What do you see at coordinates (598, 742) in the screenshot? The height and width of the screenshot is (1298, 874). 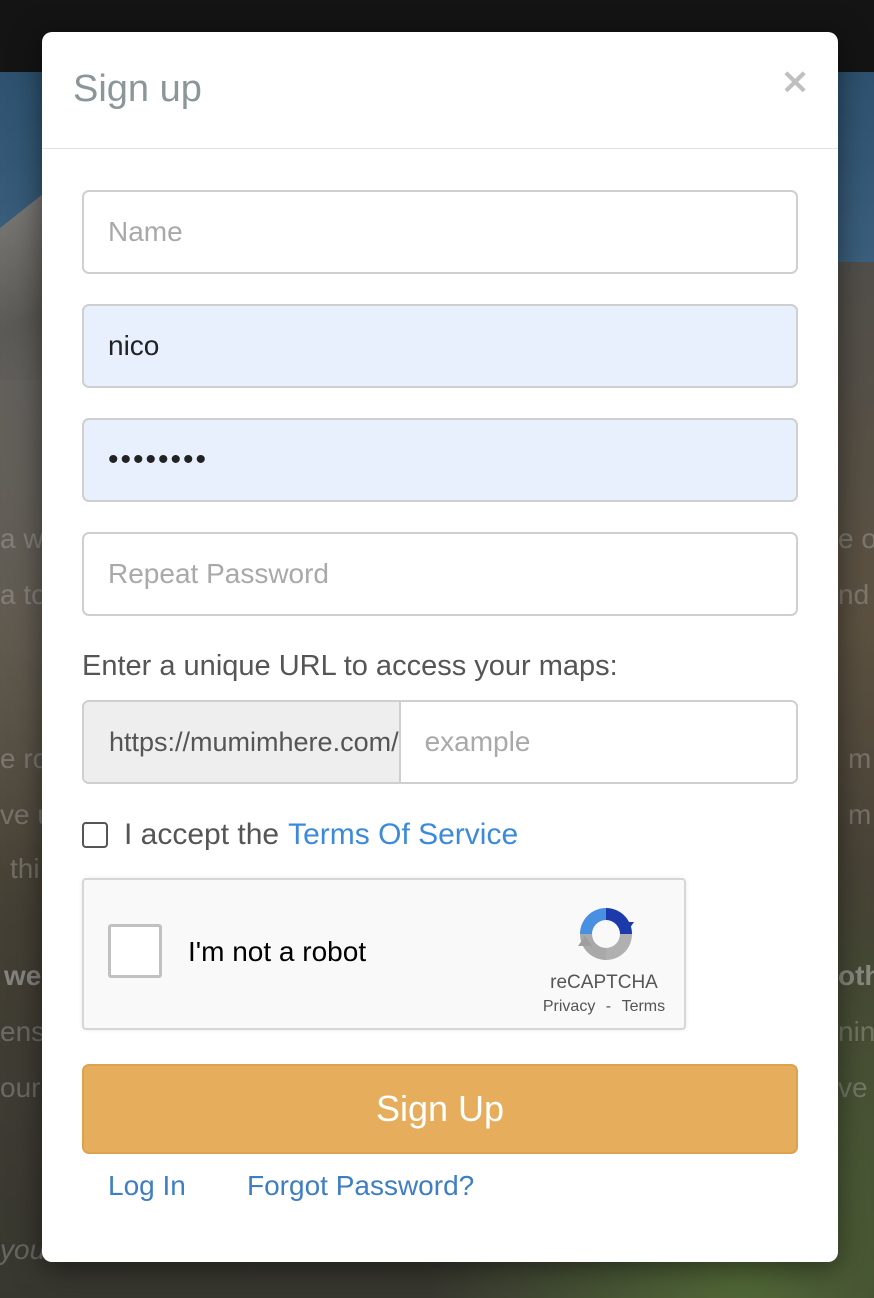 I see `url-slug-input` at bounding box center [598, 742].